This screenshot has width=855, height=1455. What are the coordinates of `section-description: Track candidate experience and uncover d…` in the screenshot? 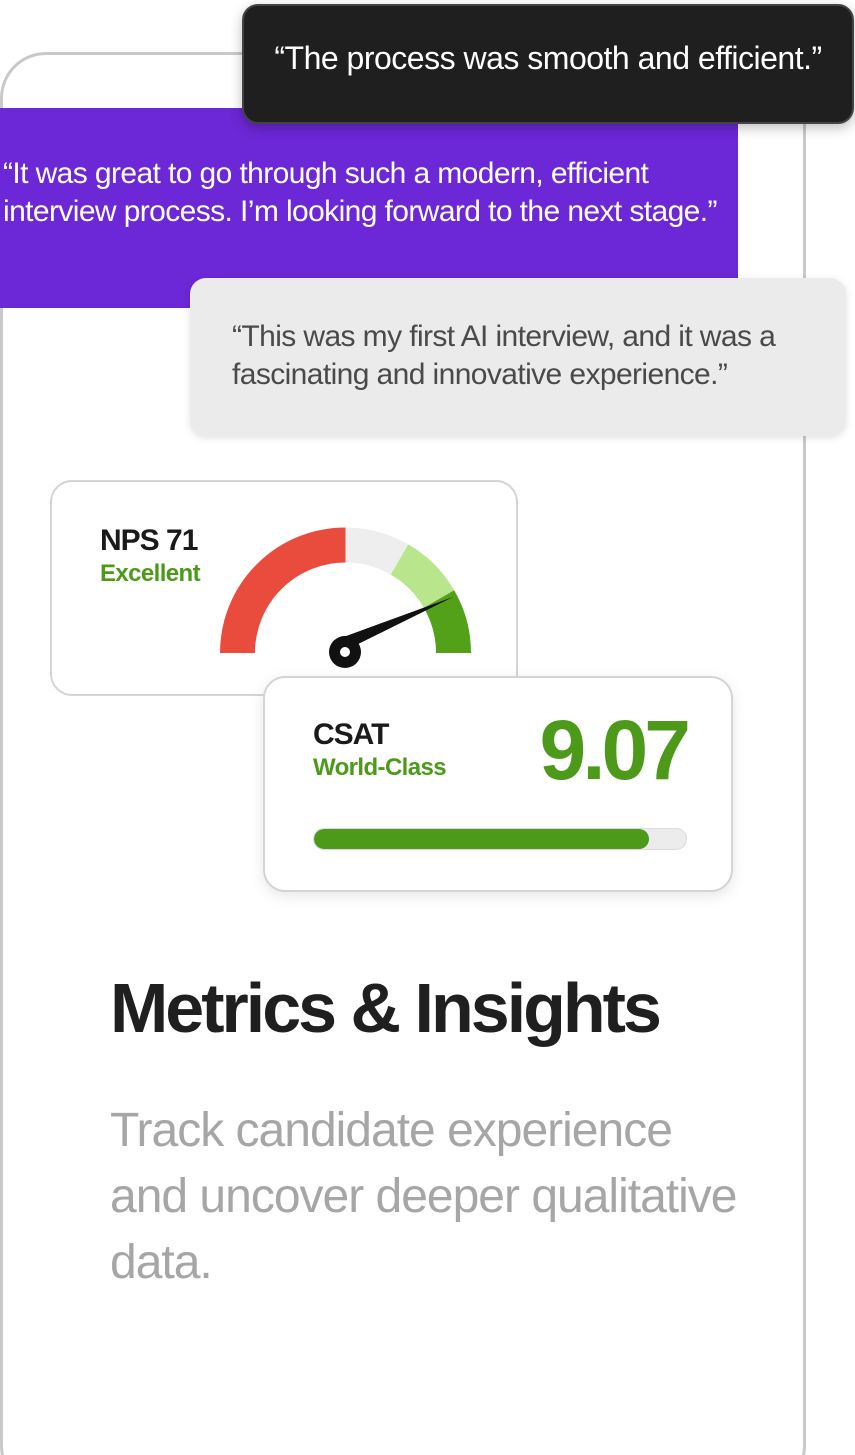 It's located at (423, 1196).